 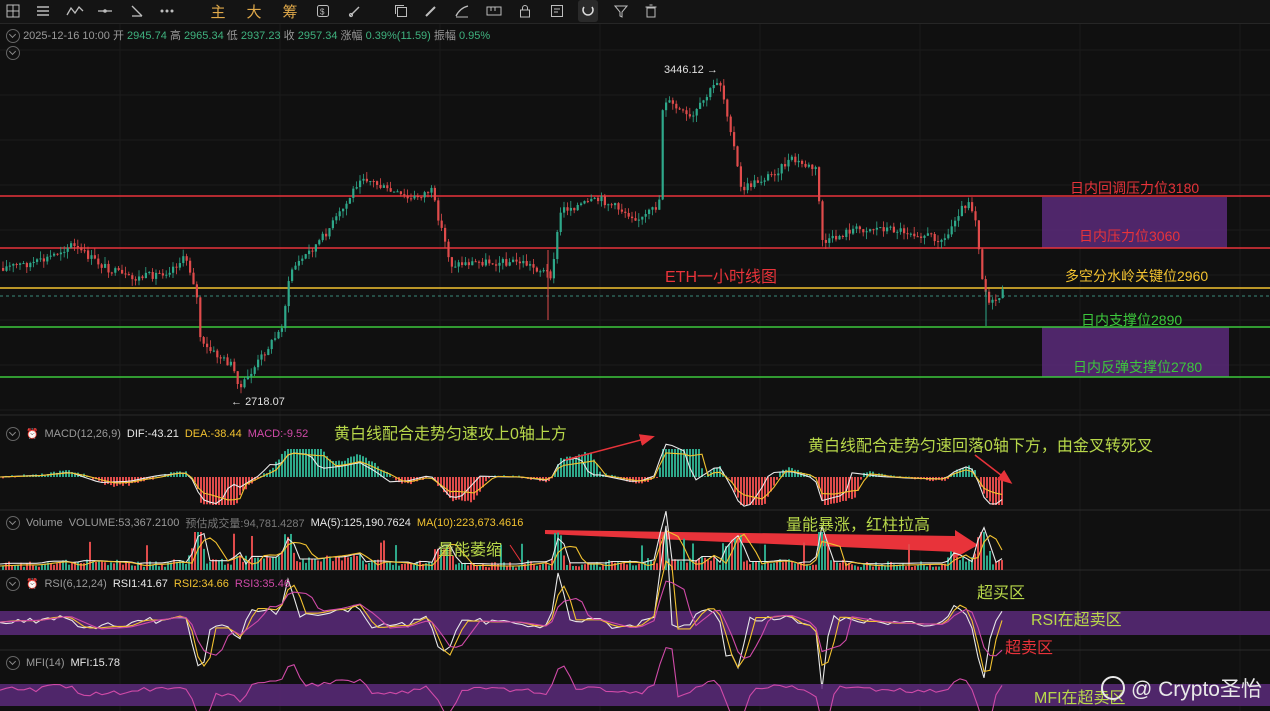 I want to click on main-chart-button: 主, so click(x=218, y=11).